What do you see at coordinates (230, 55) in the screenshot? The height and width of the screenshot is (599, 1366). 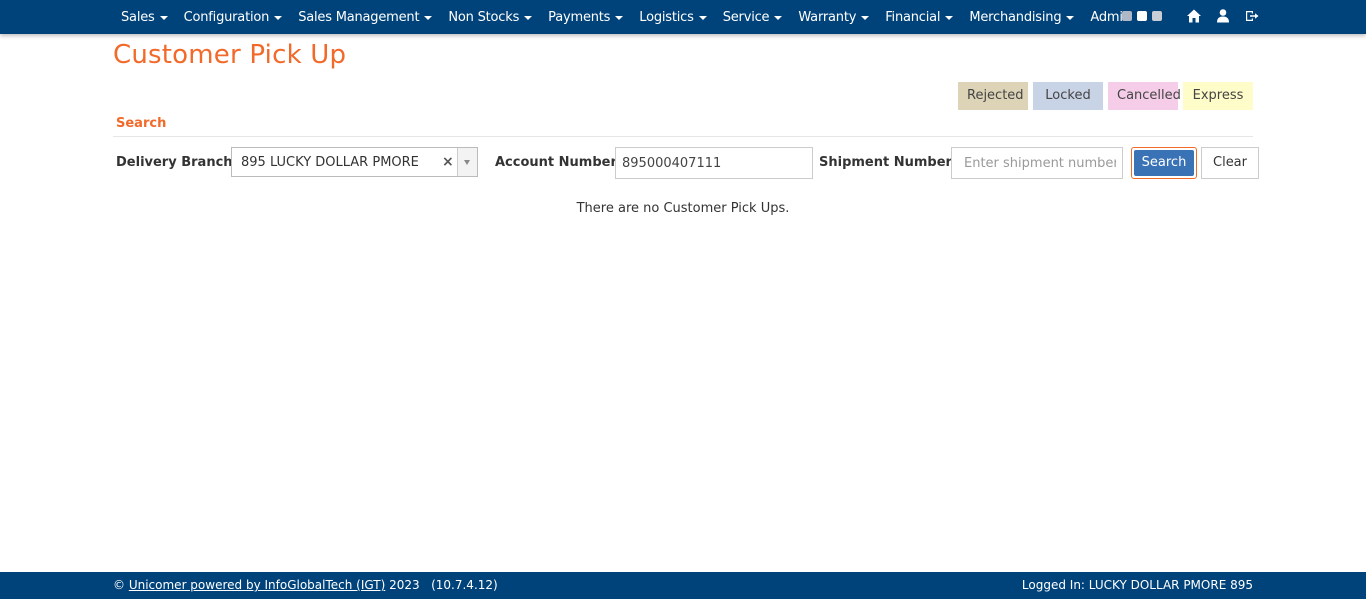 I see `page-title: Customer Pick Up` at bounding box center [230, 55].